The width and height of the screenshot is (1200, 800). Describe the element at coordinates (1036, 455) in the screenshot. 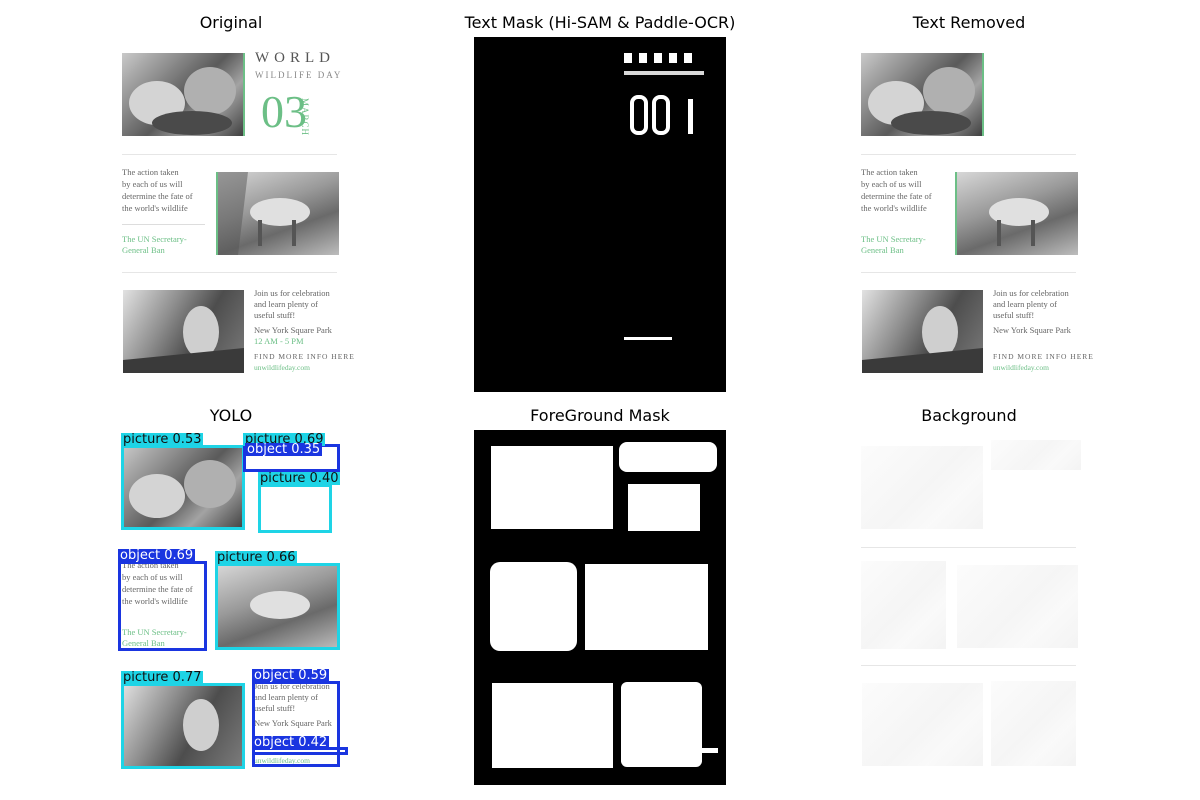

I see `placeholder-block` at that location.